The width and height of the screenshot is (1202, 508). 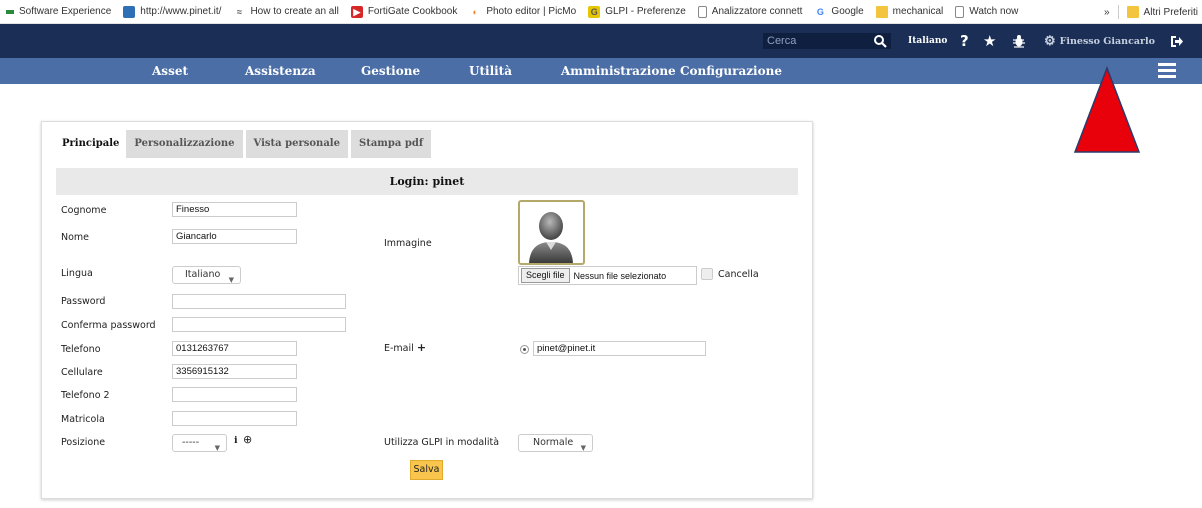 I want to click on bookmark-how-to: ≈ How to create an all, so click(x=286, y=12).